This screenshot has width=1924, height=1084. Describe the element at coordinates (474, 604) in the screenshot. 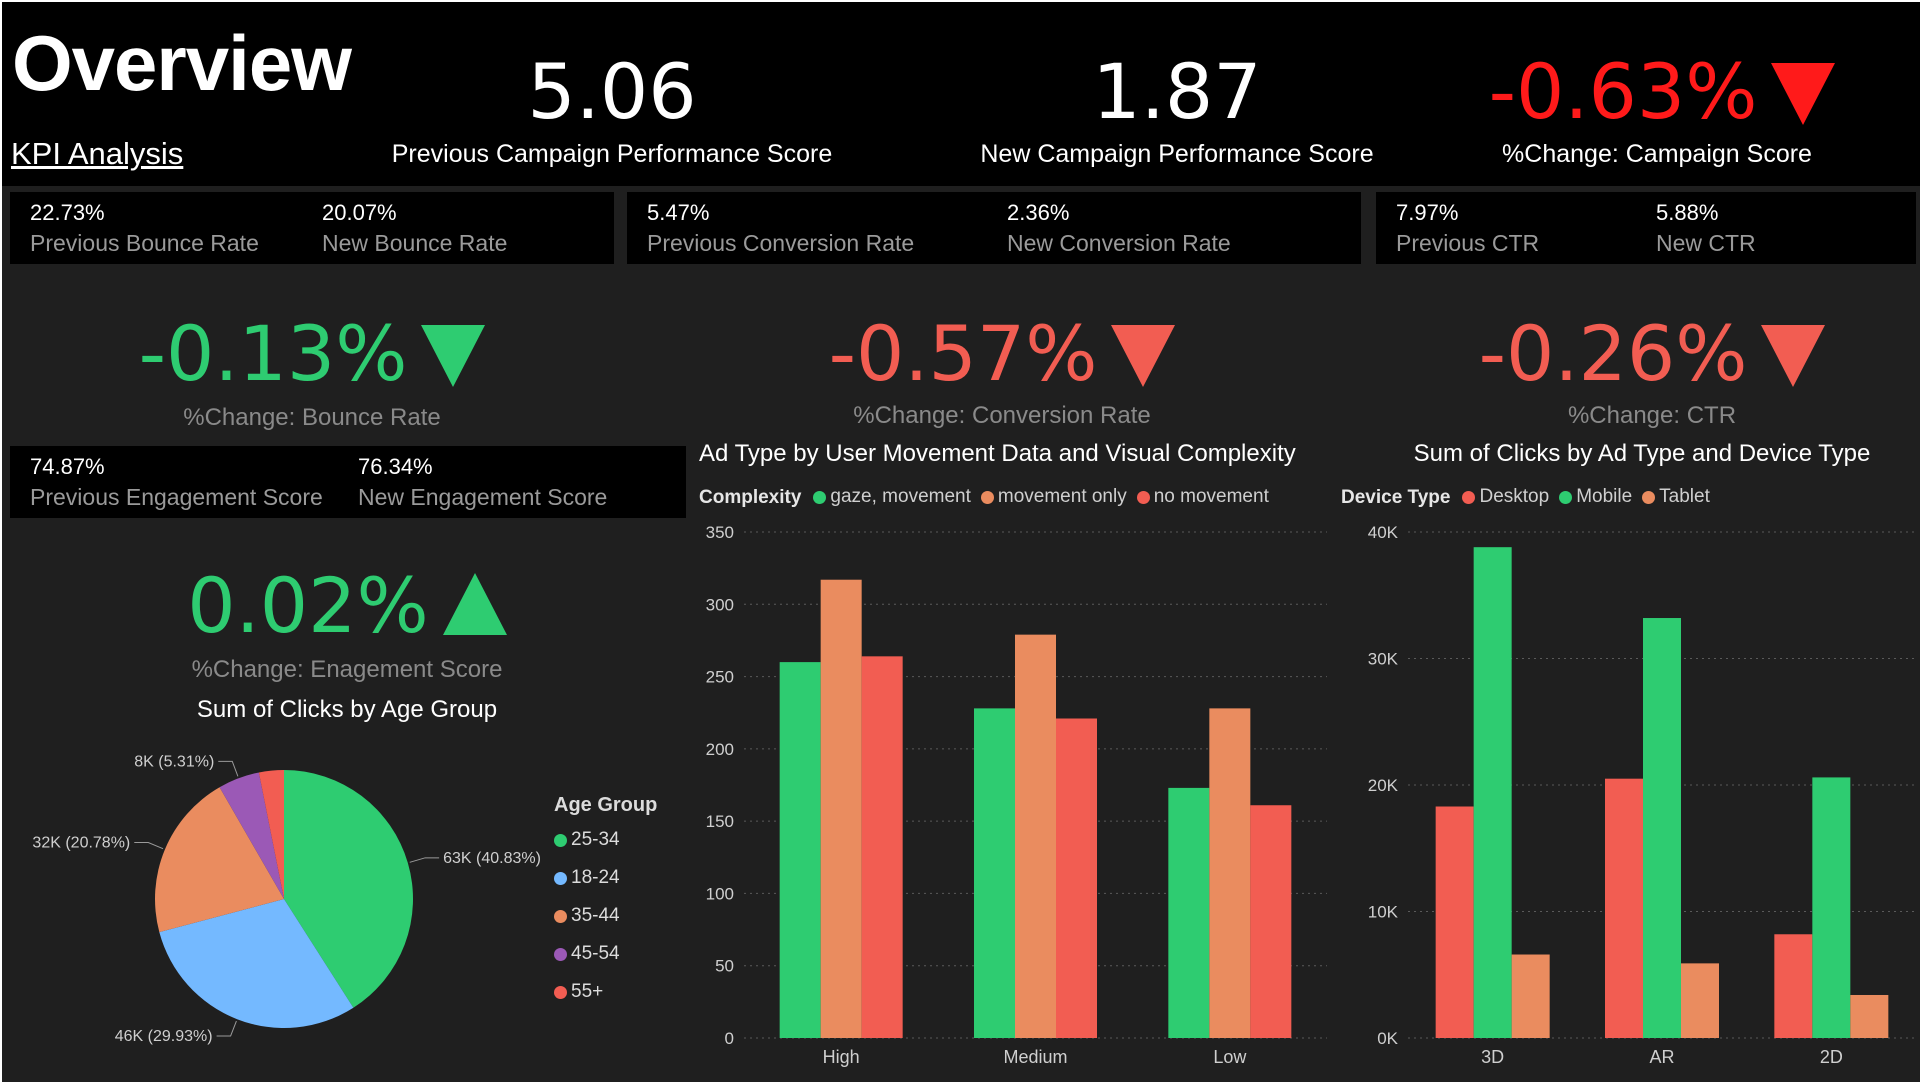

I see `triangle-up-icon` at that location.